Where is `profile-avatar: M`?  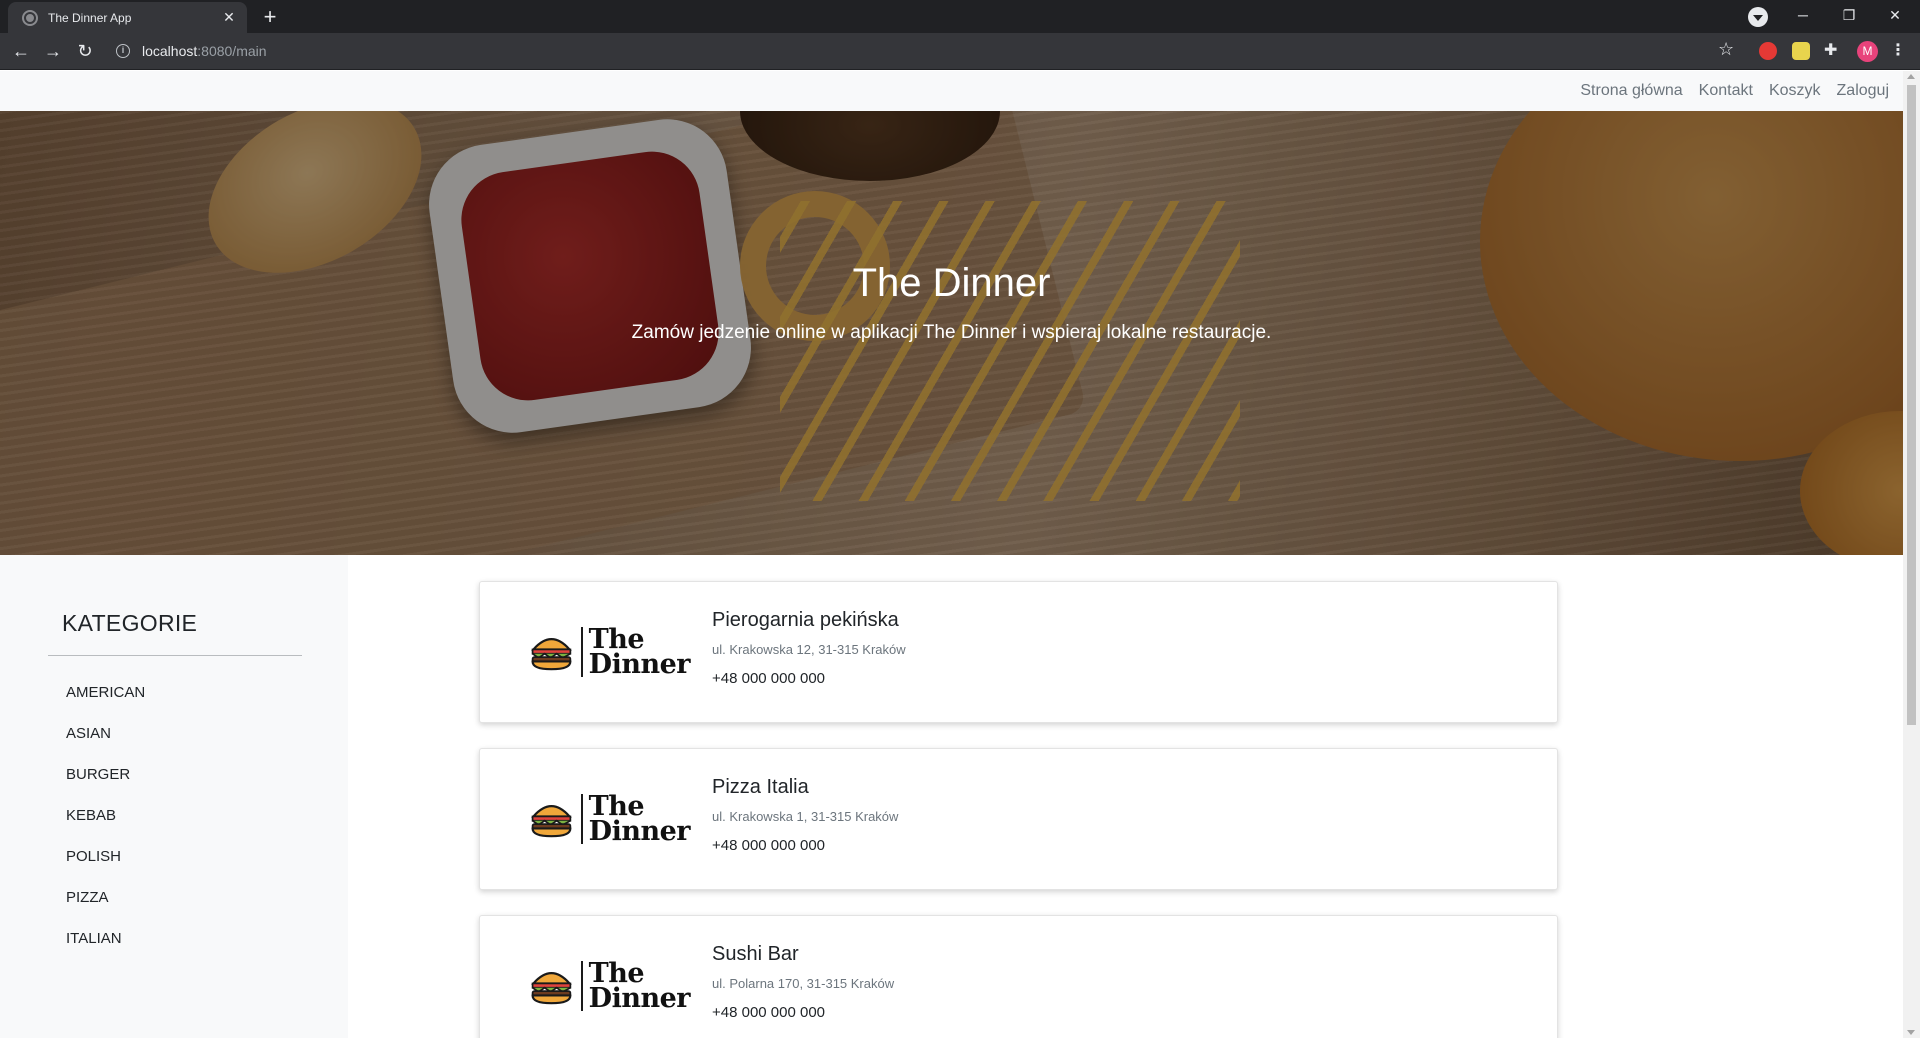
profile-avatar: M is located at coordinates (1867, 51).